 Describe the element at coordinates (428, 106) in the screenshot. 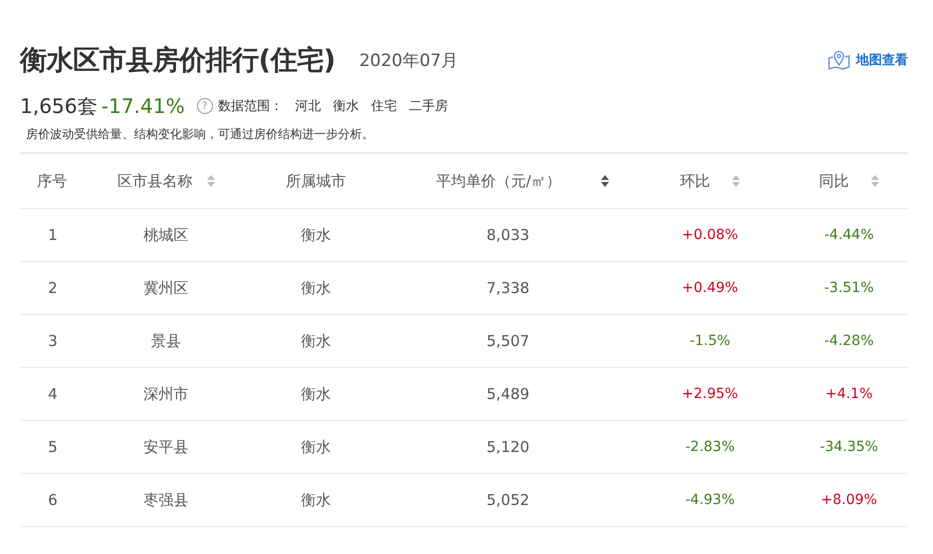

I see `scope-tag: 二手房` at that location.